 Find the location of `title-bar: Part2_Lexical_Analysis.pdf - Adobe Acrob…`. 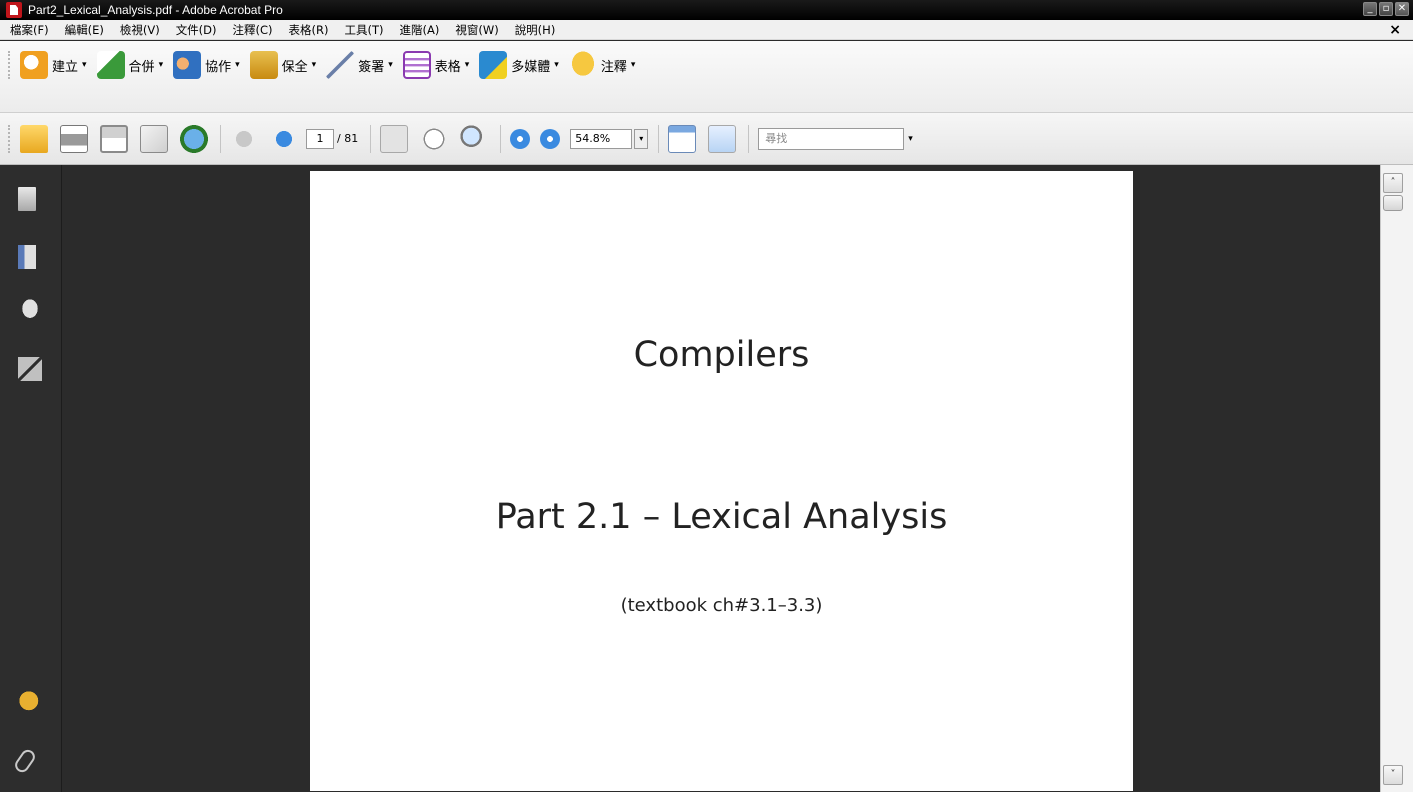

title-bar: Part2_Lexical_Analysis.pdf - Adobe Acrob… is located at coordinates (706, 10).